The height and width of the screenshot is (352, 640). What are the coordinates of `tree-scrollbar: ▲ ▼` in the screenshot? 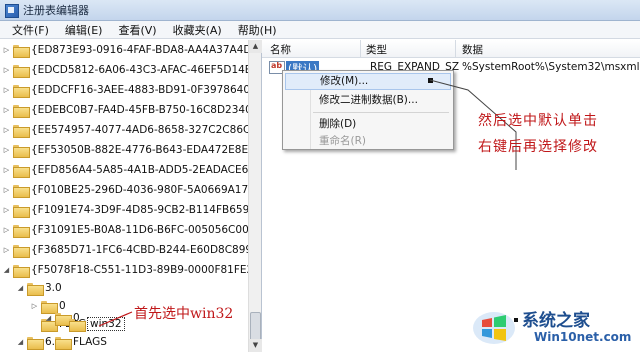 It's located at (255, 196).